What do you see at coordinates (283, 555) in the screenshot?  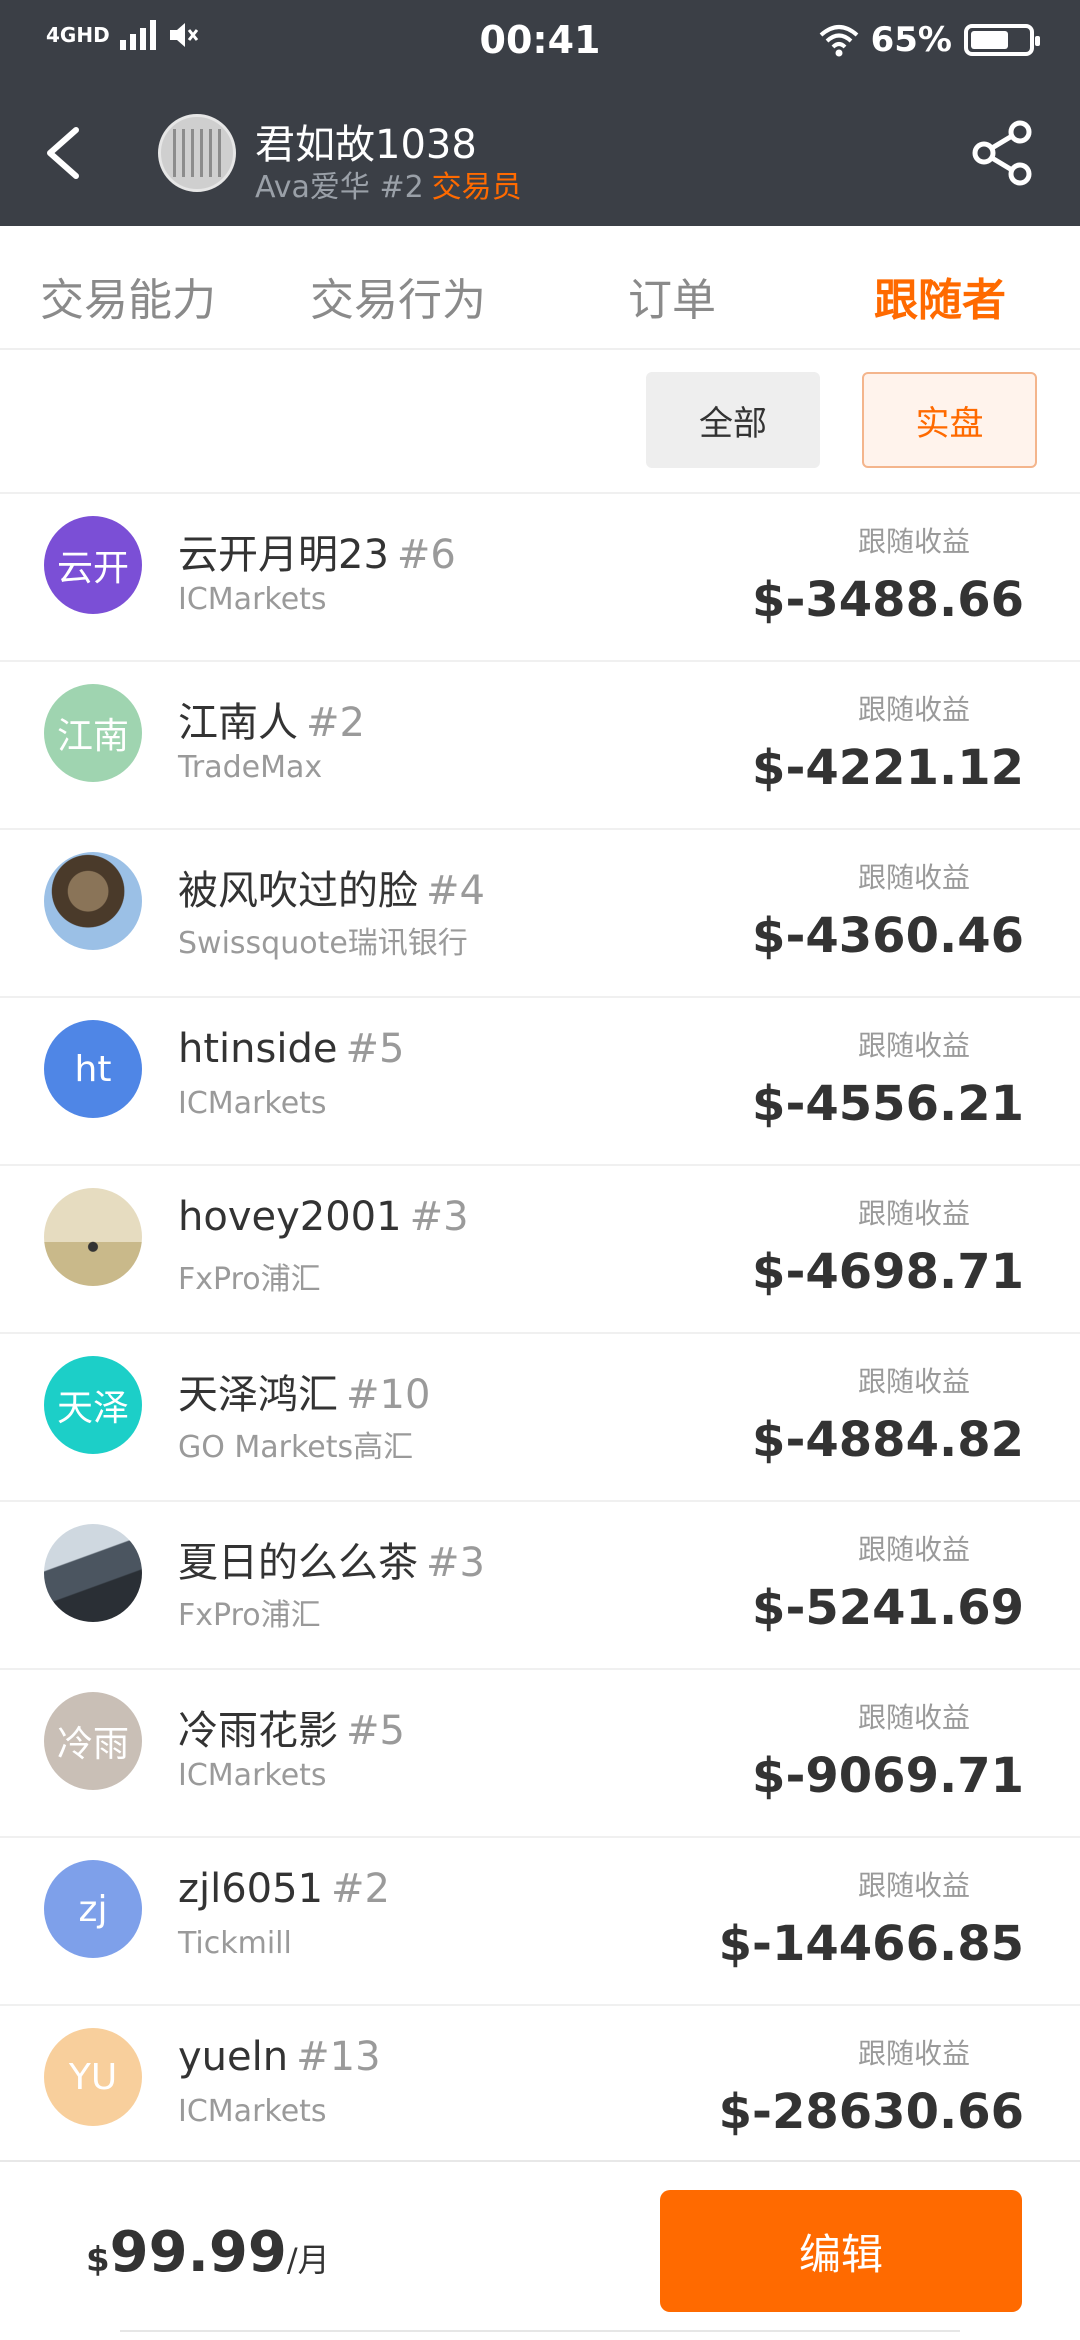 I see `follower-name: 云开月明23` at bounding box center [283, 555].